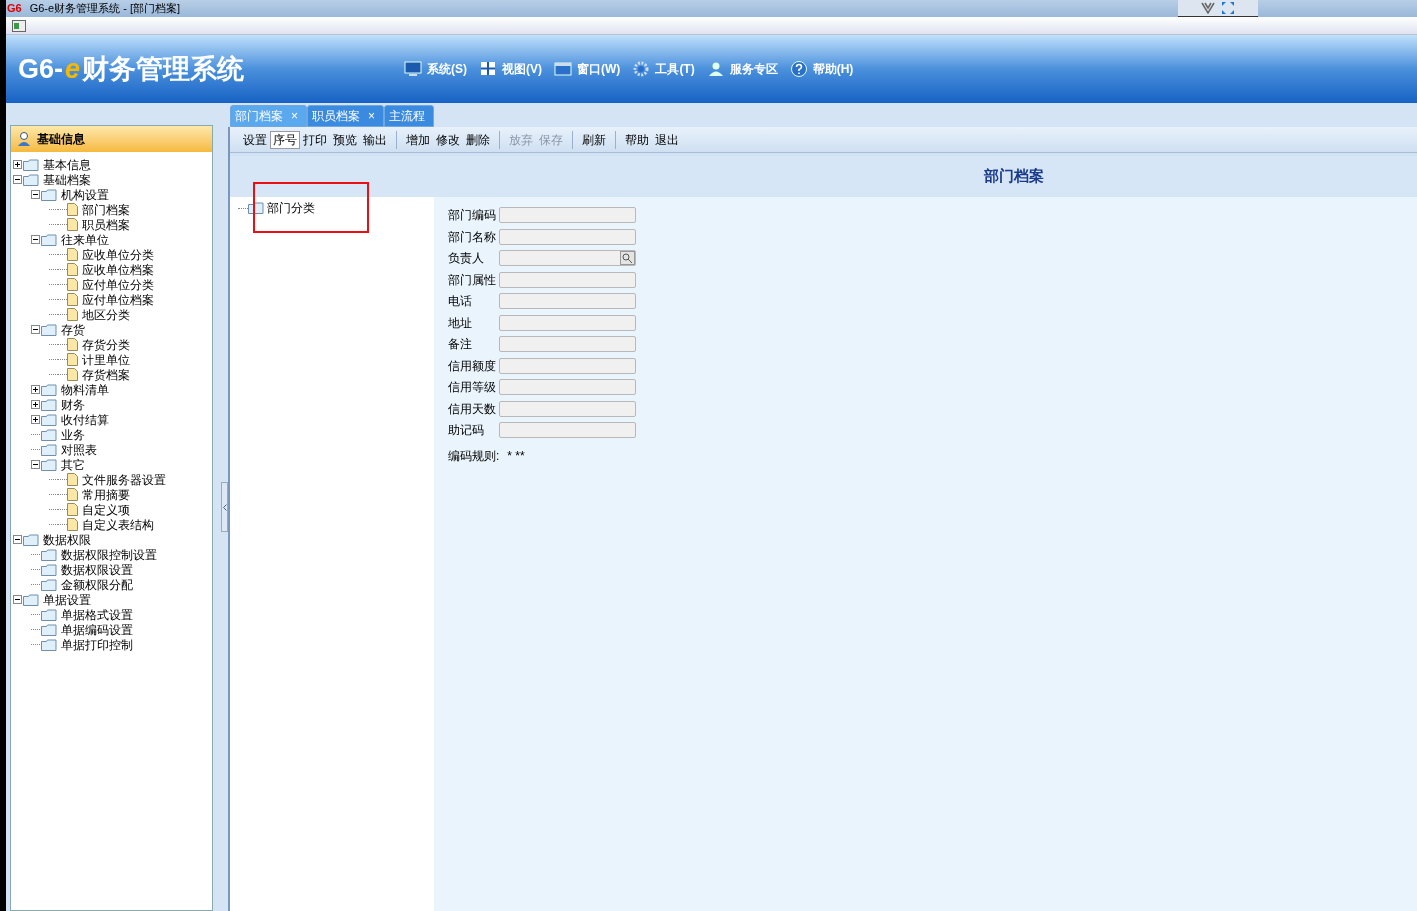 The width and height of the screenshot is (1417, 911). I want to click on field-label: 备注, so click(460, 345).